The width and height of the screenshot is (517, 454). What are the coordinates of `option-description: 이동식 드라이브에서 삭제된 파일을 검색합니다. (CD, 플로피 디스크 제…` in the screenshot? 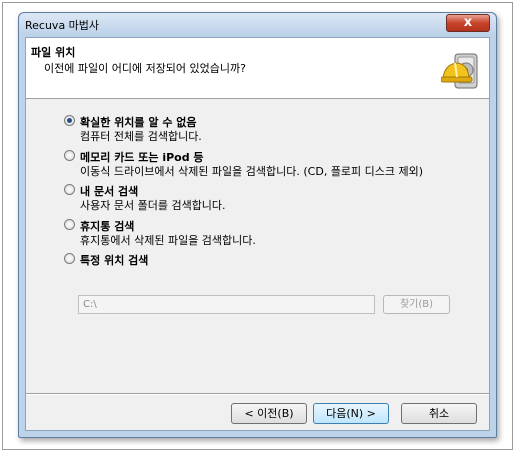 It's located at (252, 171).